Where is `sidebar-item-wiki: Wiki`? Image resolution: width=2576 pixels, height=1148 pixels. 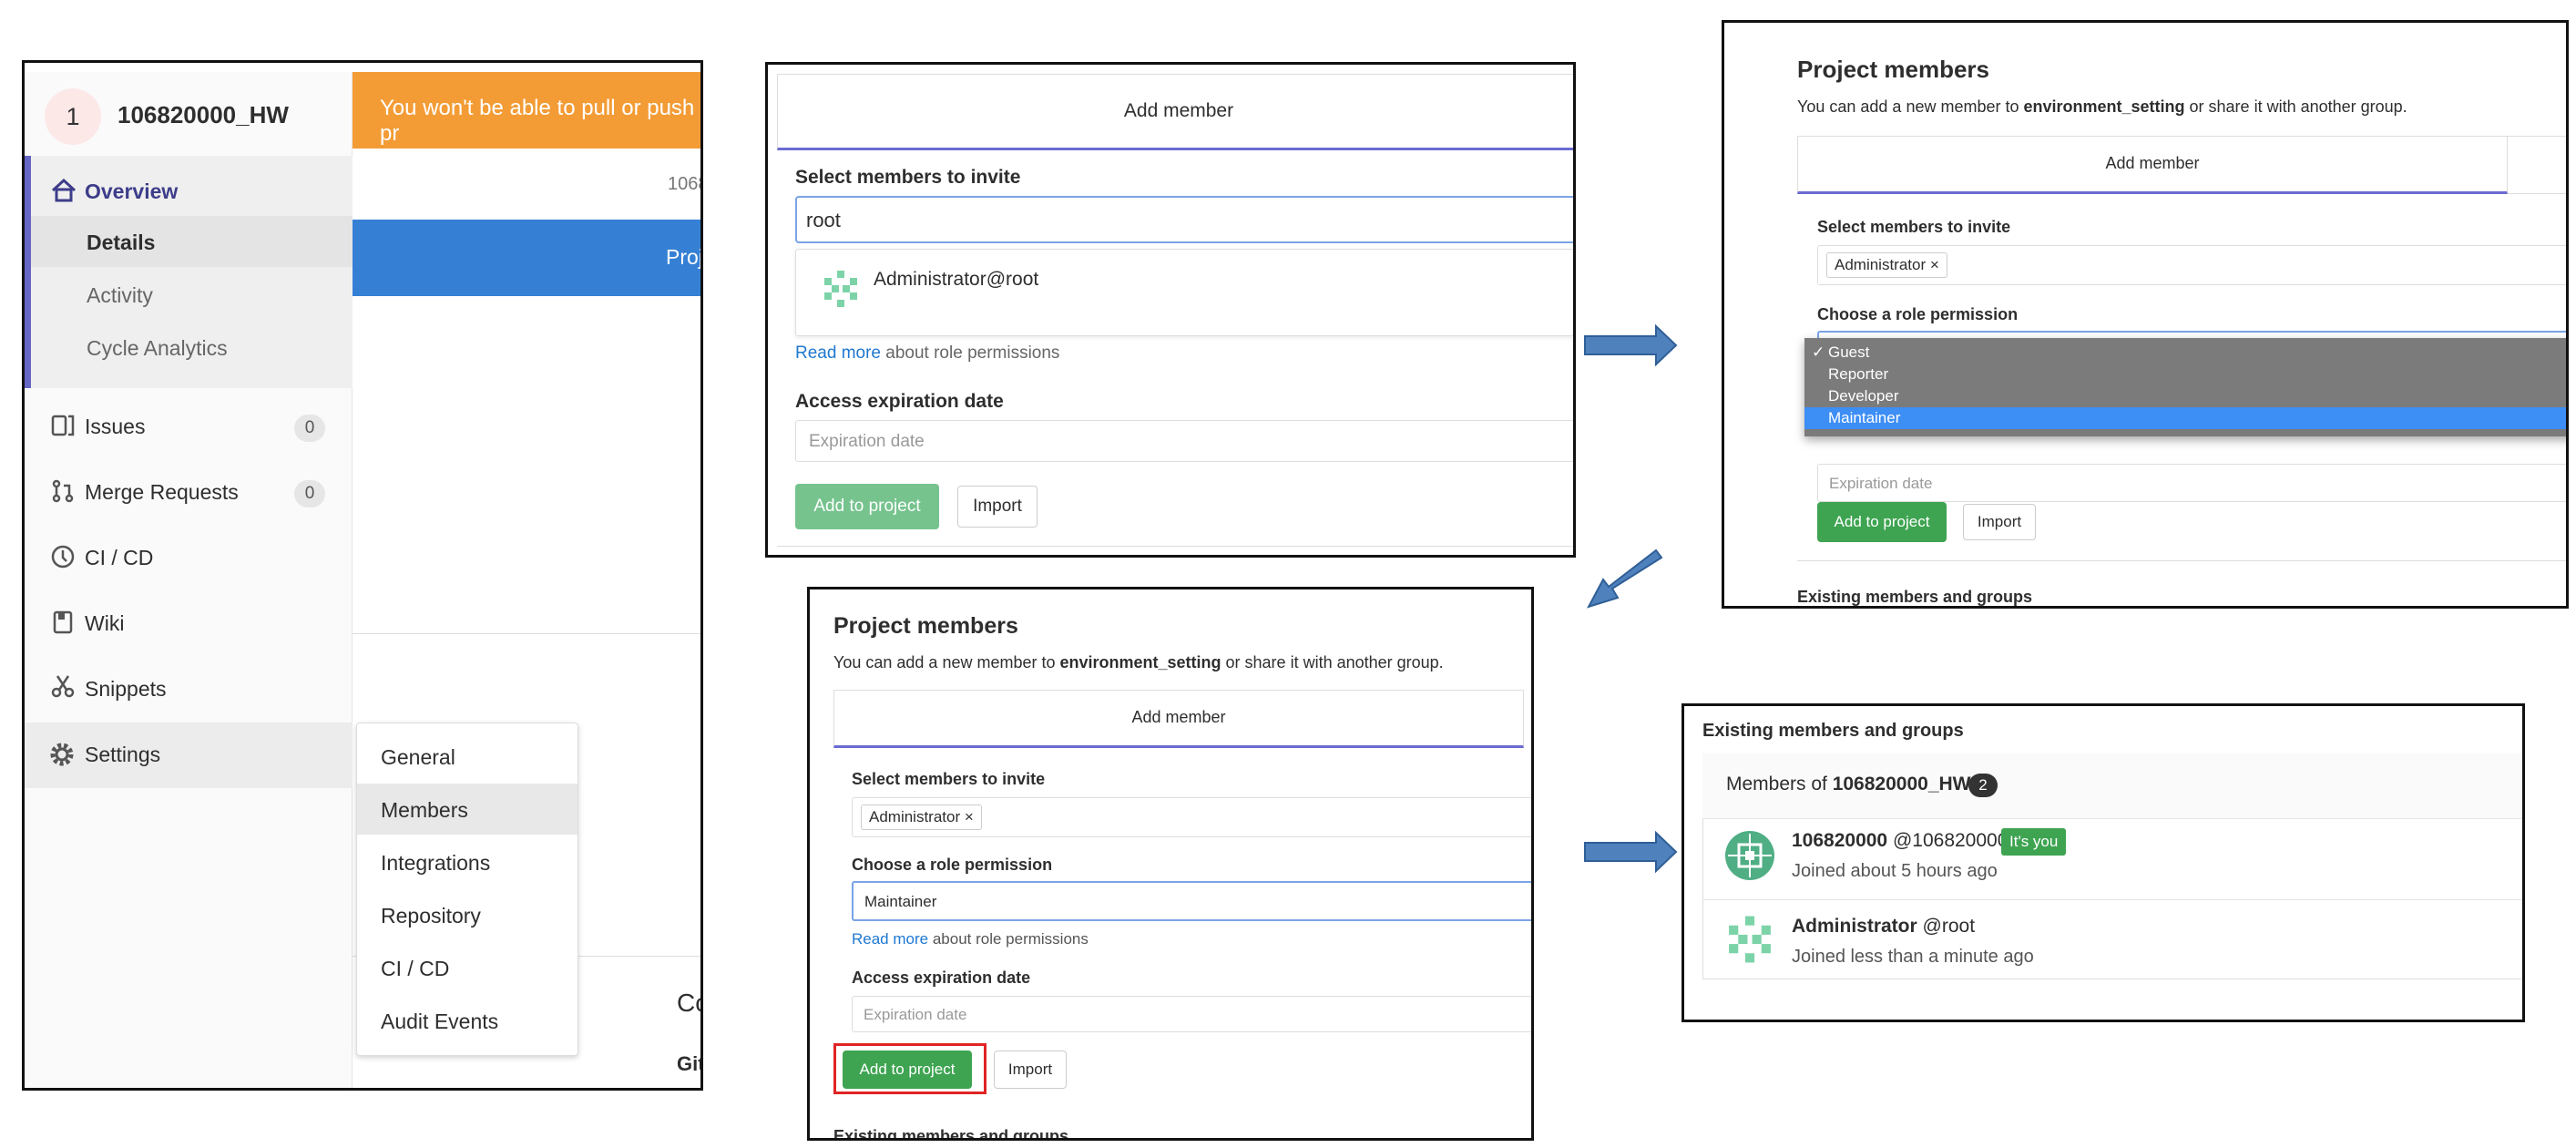
sidebar-item-wiki: Wiki is located at coordinates (104, 623).